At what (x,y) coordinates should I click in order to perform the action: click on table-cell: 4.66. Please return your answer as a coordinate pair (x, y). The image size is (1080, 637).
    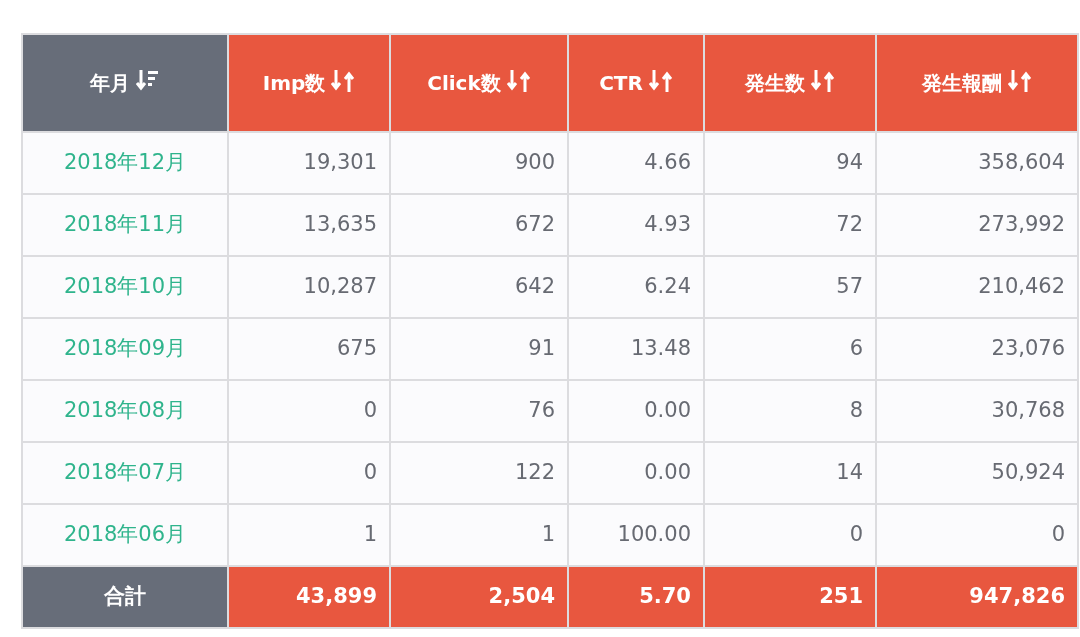
    Looking at the image, I should click on (636, 163).